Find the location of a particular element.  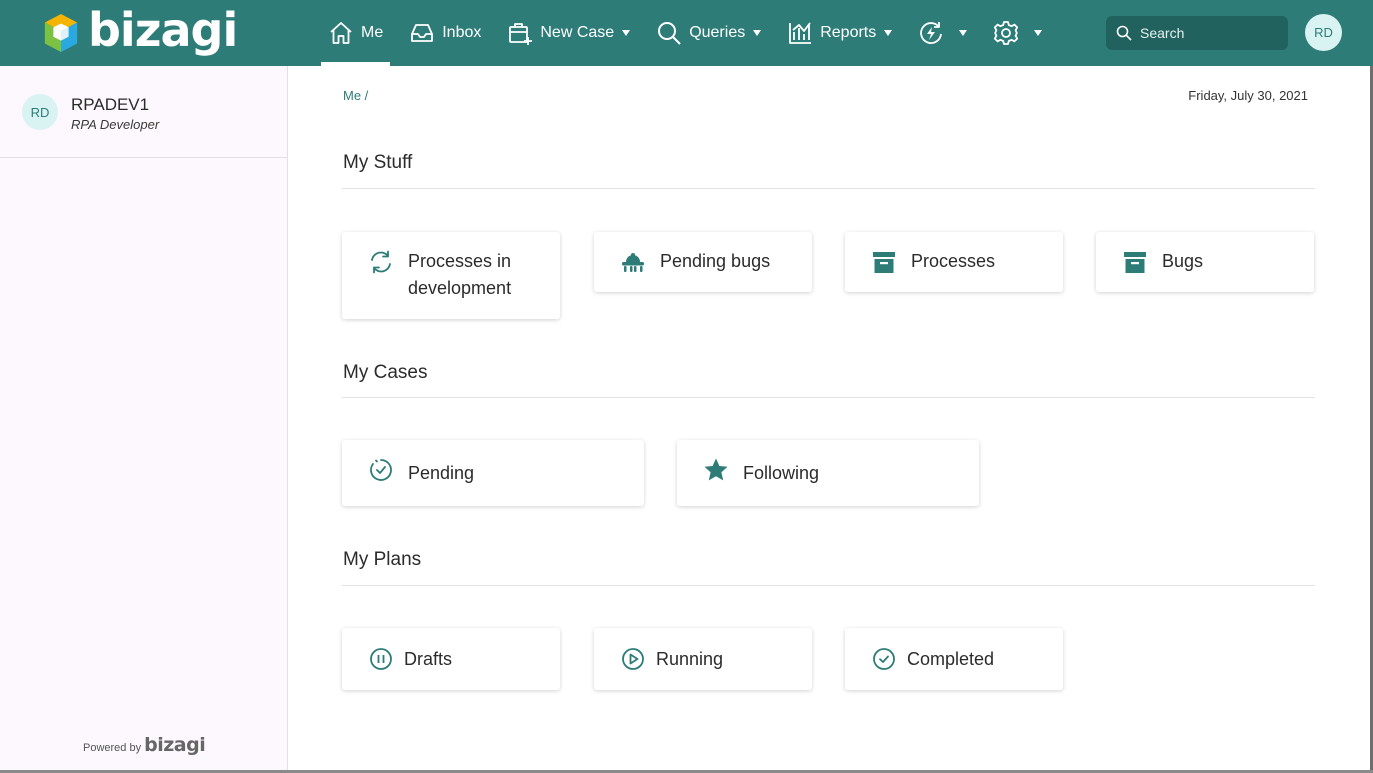

card-completed: Completed is located at coordinates (954, 659).